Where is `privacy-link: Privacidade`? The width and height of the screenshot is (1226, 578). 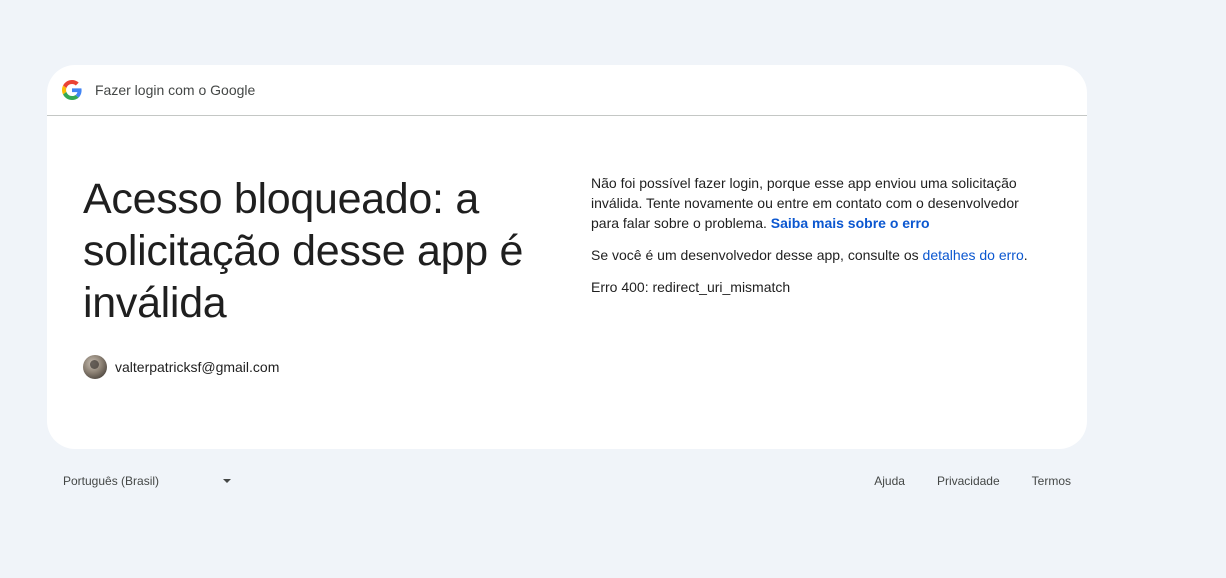
privacy-link: Privacidade is located at coordinates (968, 481).